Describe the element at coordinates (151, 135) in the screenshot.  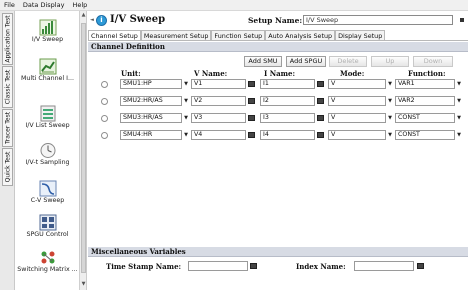
I see `unit-select: SMU4:HR` at that location.